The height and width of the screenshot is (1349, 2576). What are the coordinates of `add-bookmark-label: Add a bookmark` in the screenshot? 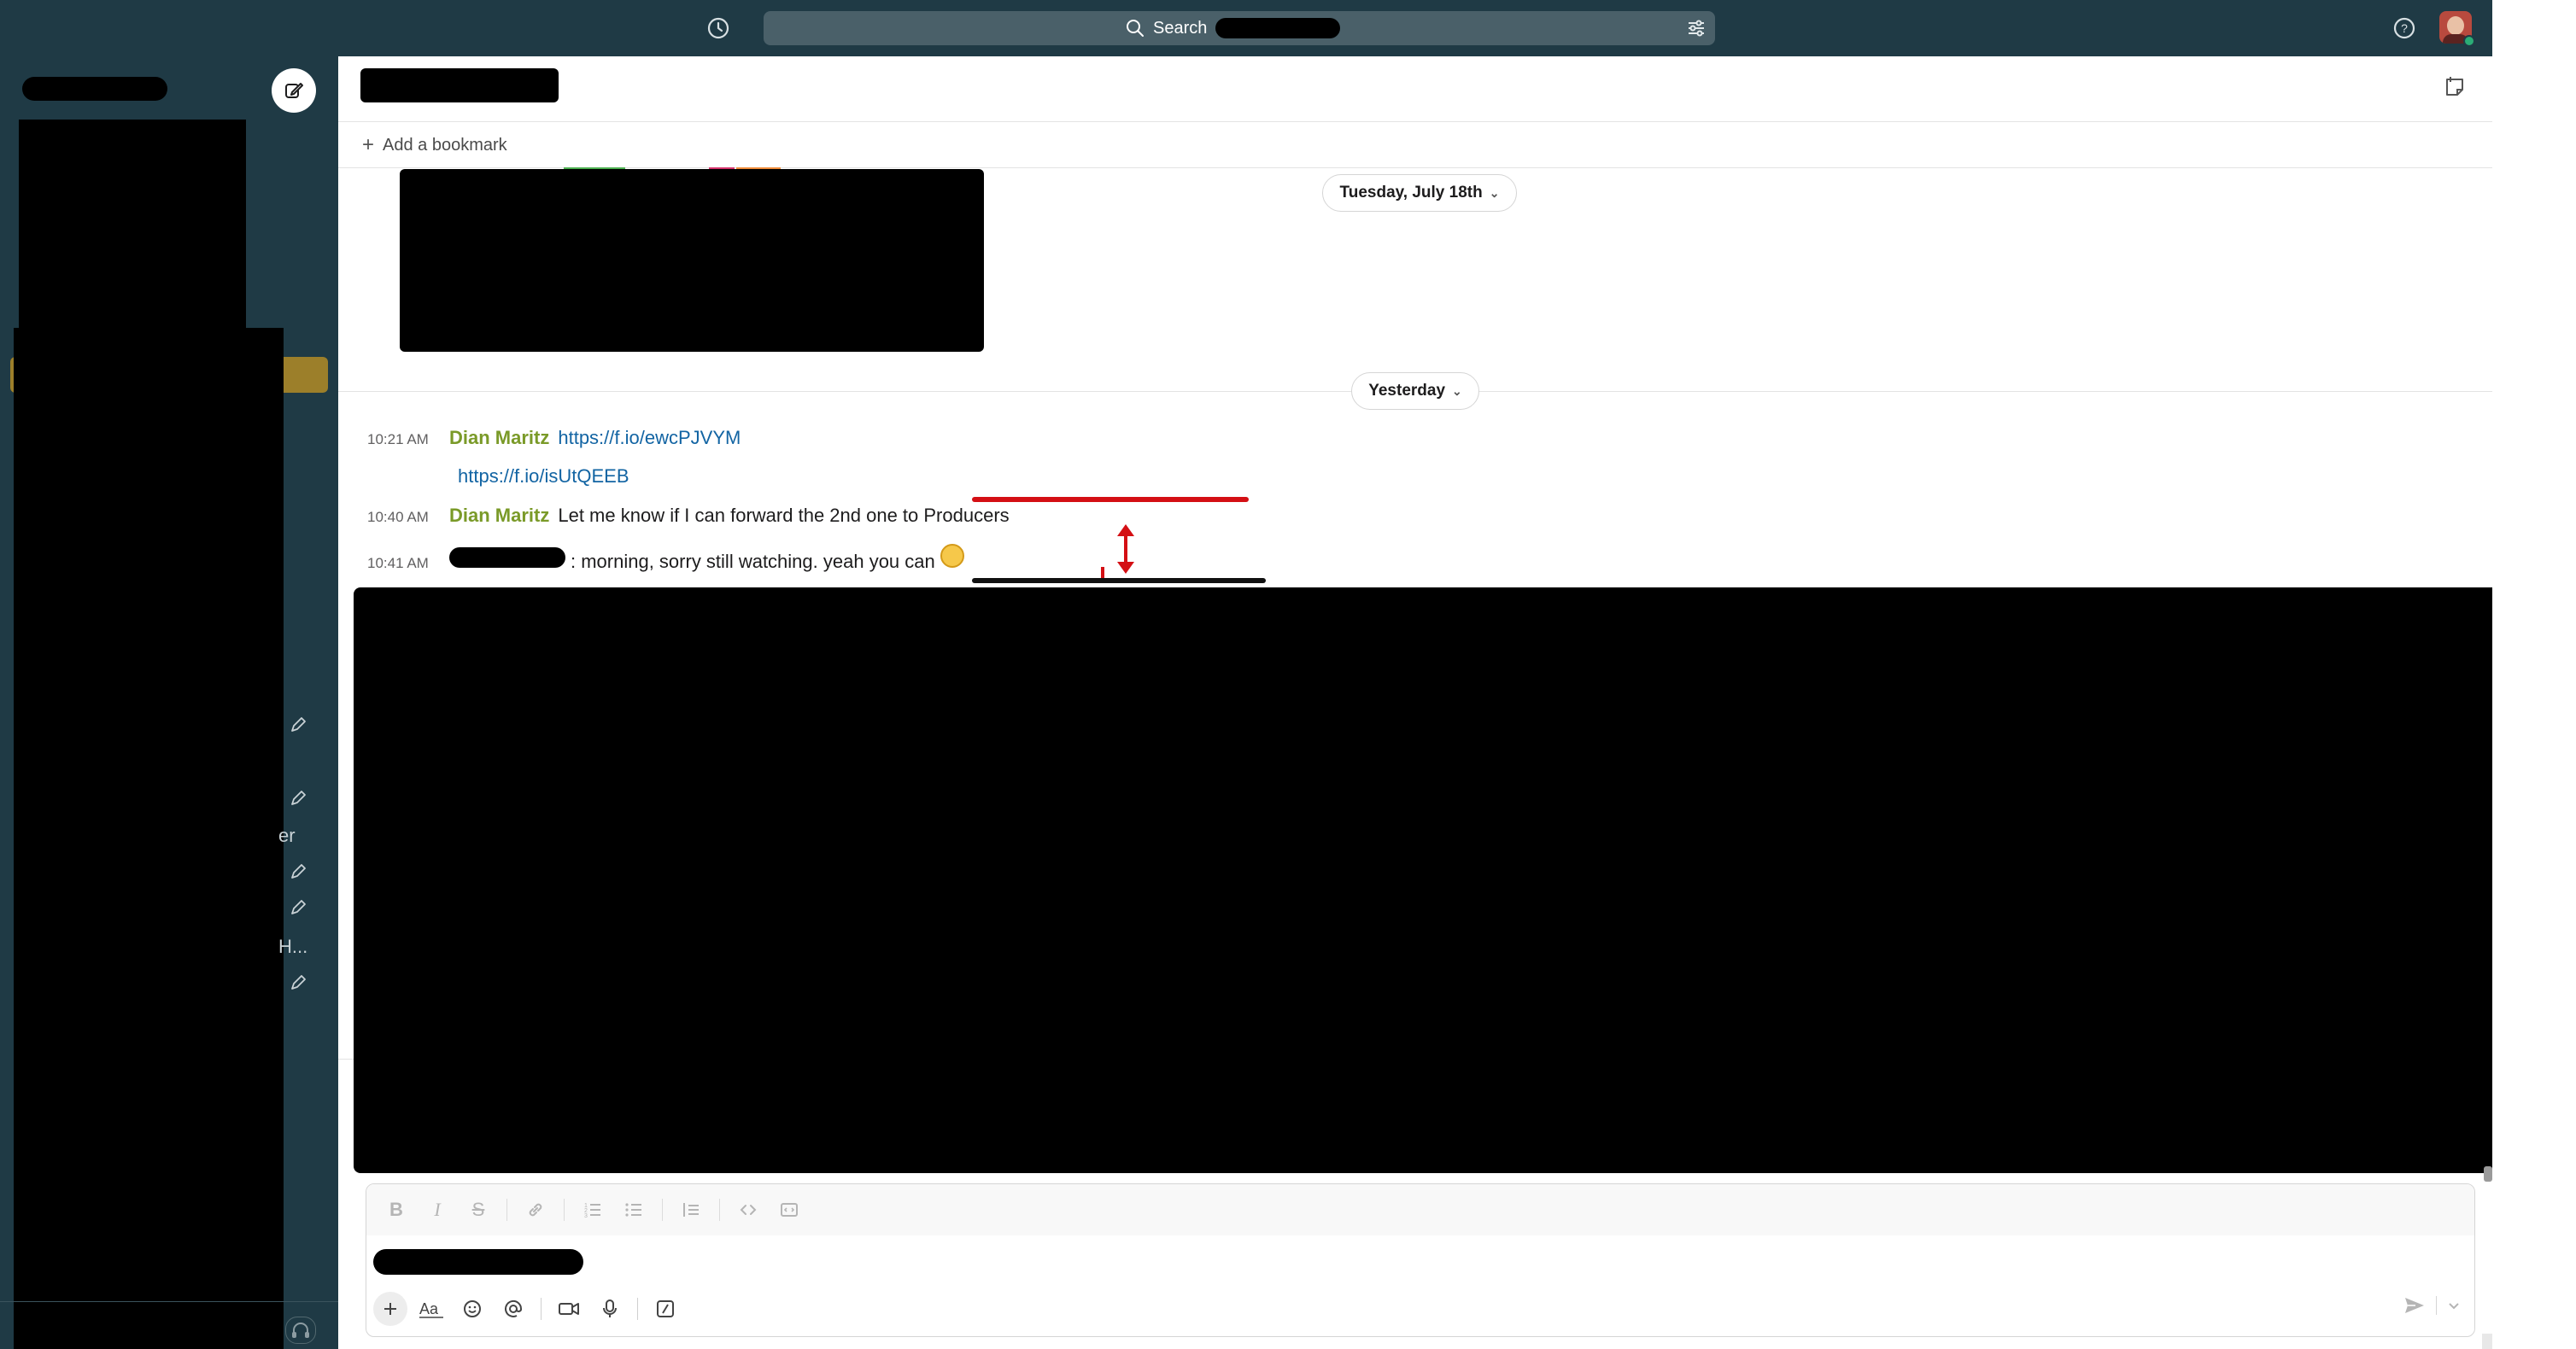 It's located at (445, 145).